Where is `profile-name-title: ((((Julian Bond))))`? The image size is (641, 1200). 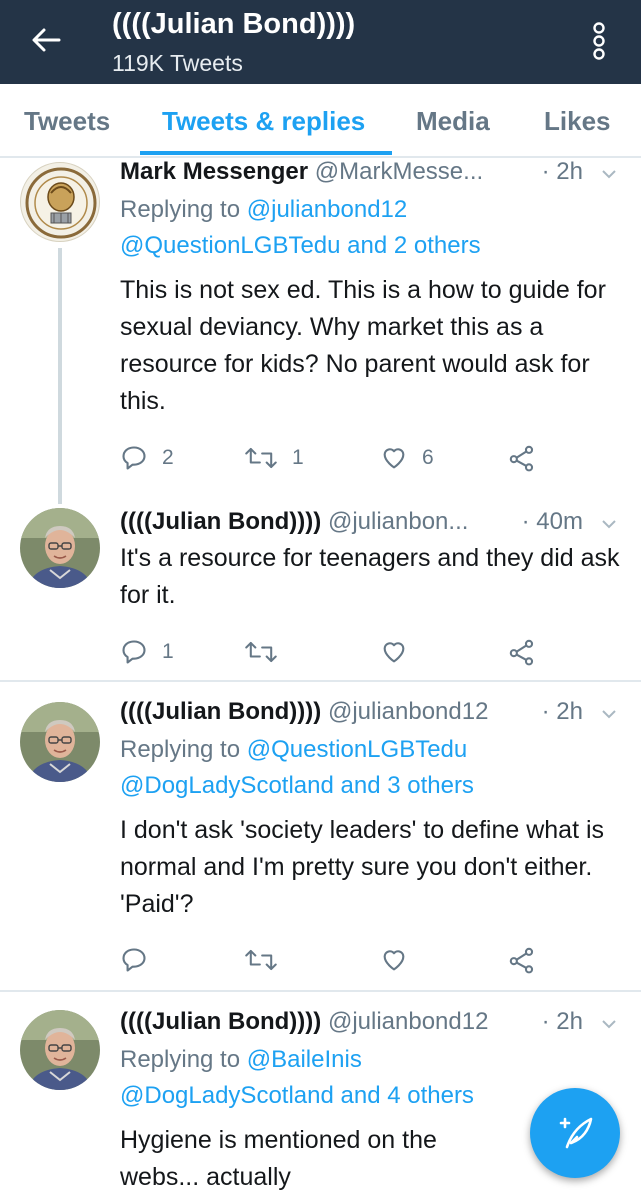 profile-name-title: ((((Julian Bond)))) is located at coordinates (234, 24).